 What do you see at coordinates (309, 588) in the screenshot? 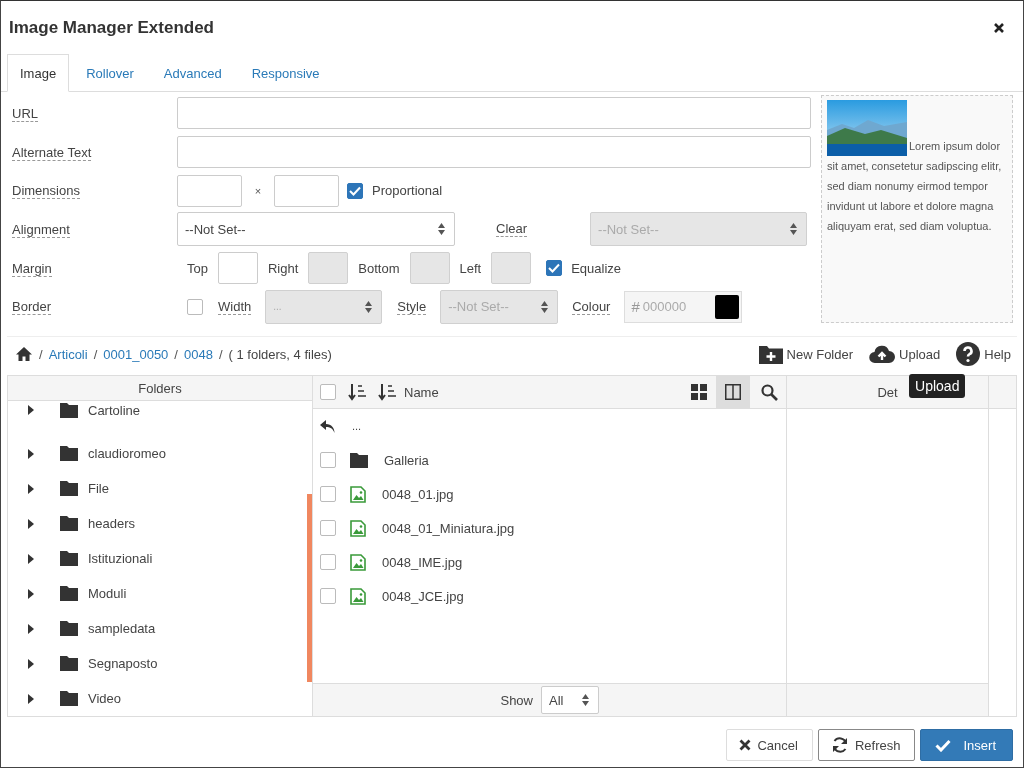
I see `scrollbar-thumb` at bounding box center [309, 588].